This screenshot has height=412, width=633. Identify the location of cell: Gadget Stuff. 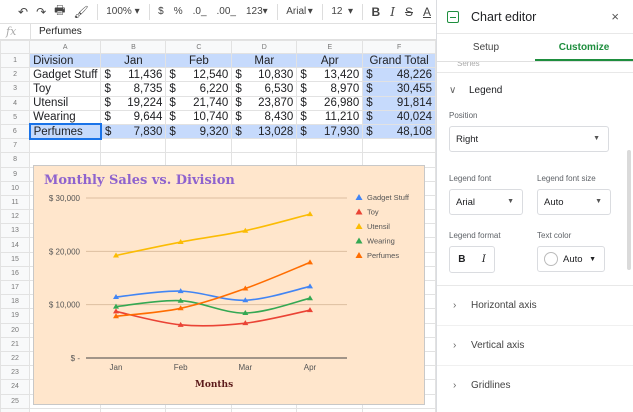
(65, 75).